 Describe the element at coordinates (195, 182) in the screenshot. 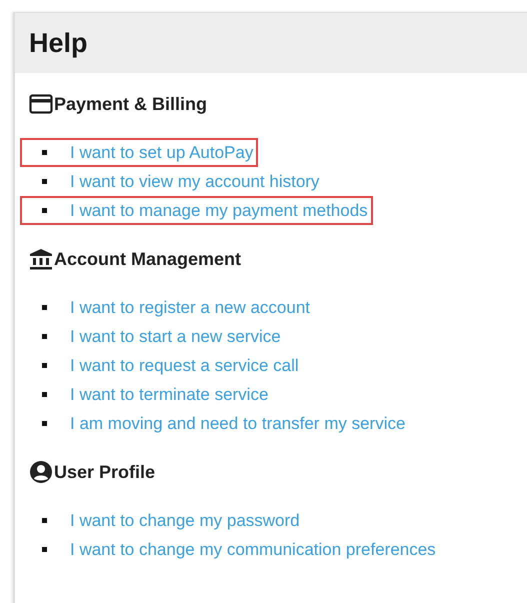

I see `help-link: I want to view my account history` at that location.